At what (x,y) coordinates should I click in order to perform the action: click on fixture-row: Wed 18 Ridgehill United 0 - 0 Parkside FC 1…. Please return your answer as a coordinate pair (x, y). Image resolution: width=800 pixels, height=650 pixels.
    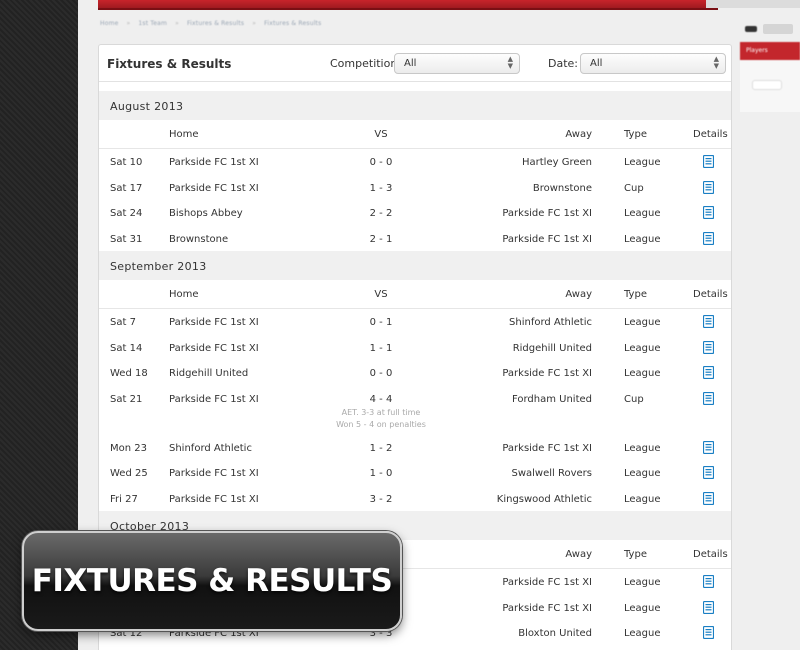
    Looking at the image, I should click on (415, 373).